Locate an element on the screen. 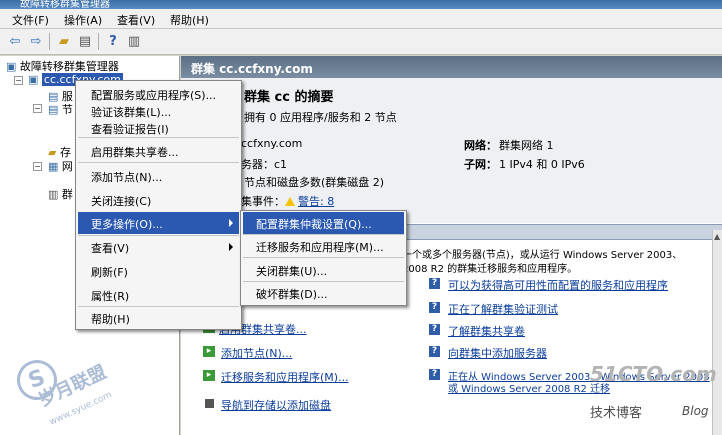  scroll-up-icon: ▲ is located at coordinates (717, 236).